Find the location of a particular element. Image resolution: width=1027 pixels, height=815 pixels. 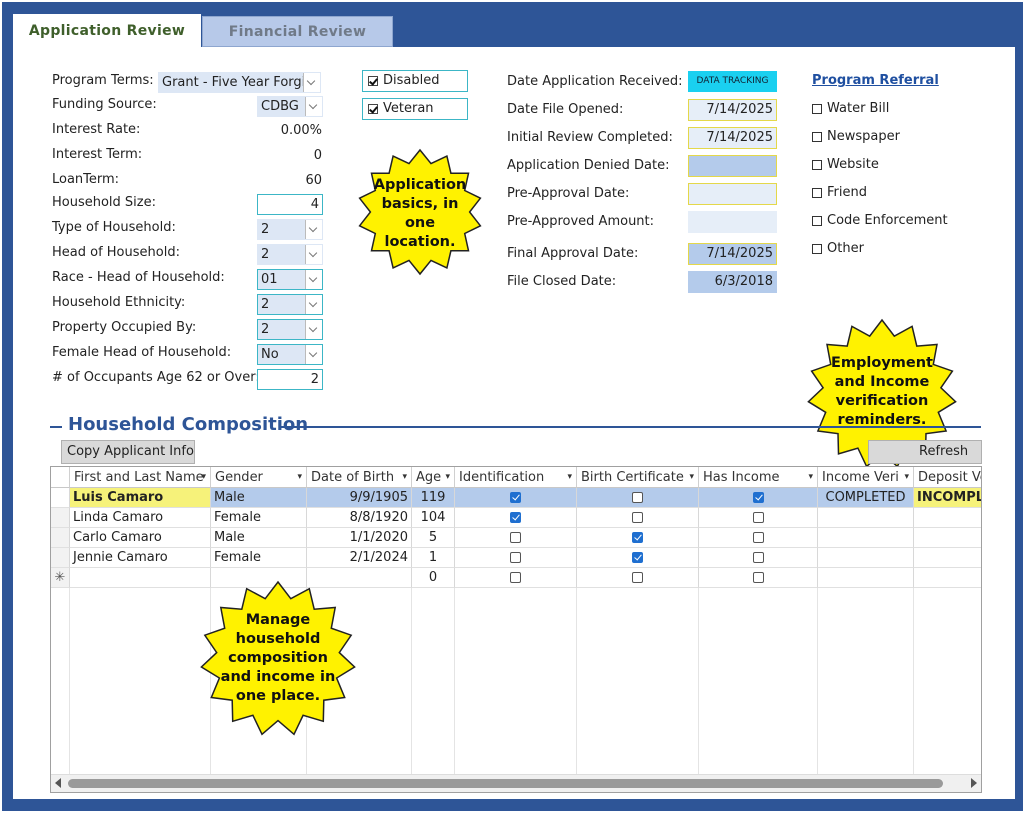

referral-website: Website is located at coordinates (845, 164).